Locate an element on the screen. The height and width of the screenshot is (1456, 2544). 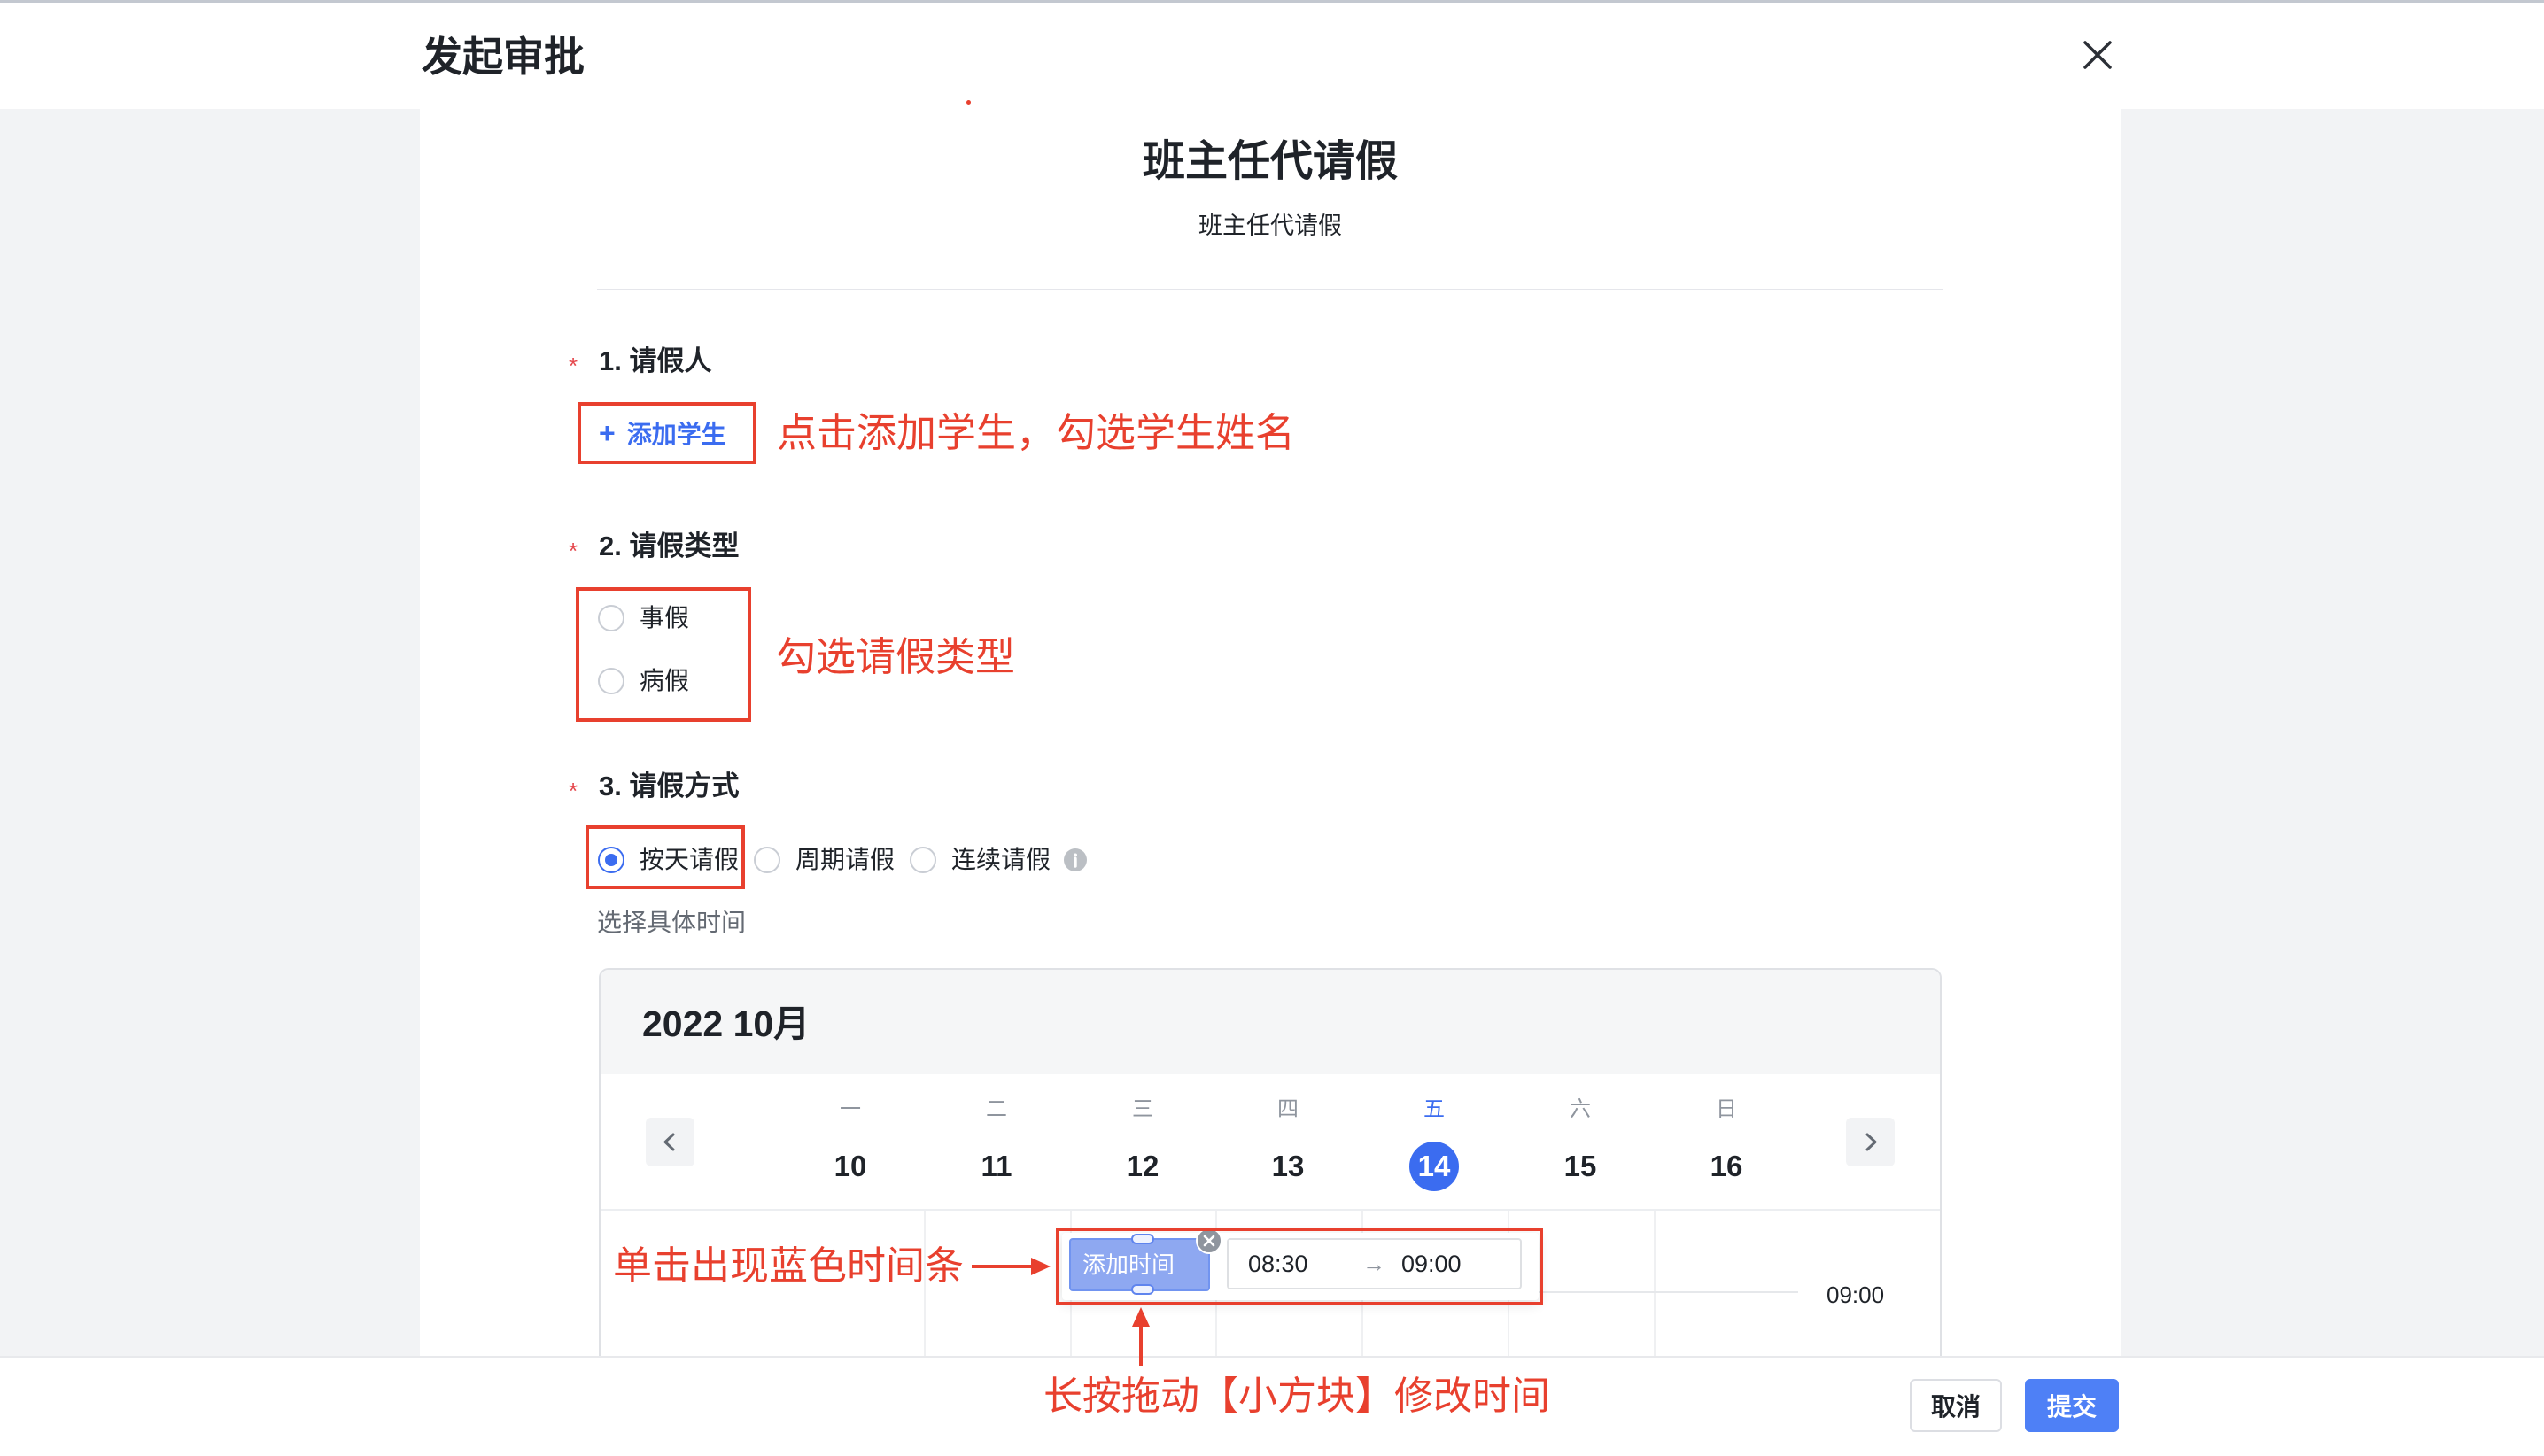
next-week-button is located at coordinates (1871, 1142).